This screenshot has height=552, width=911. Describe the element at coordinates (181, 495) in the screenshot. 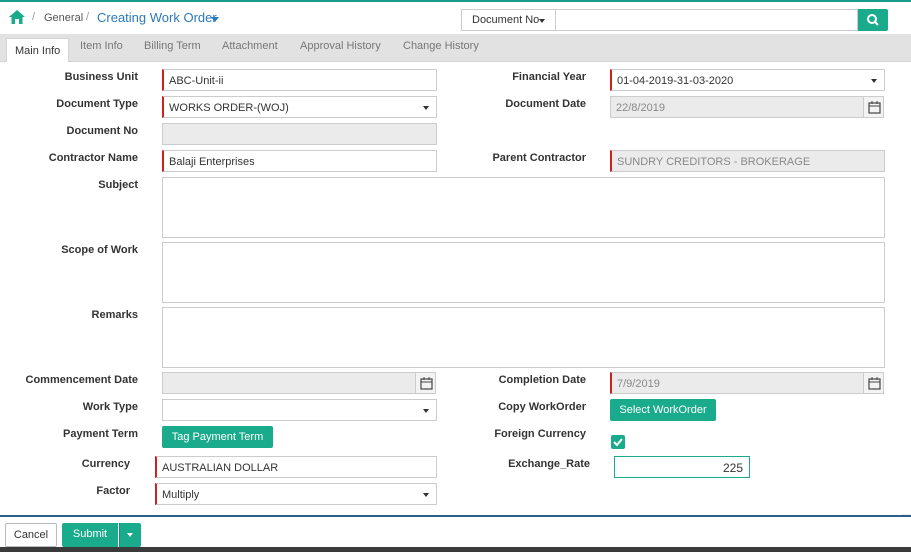

I see `factor-value: Multiply` at that location.